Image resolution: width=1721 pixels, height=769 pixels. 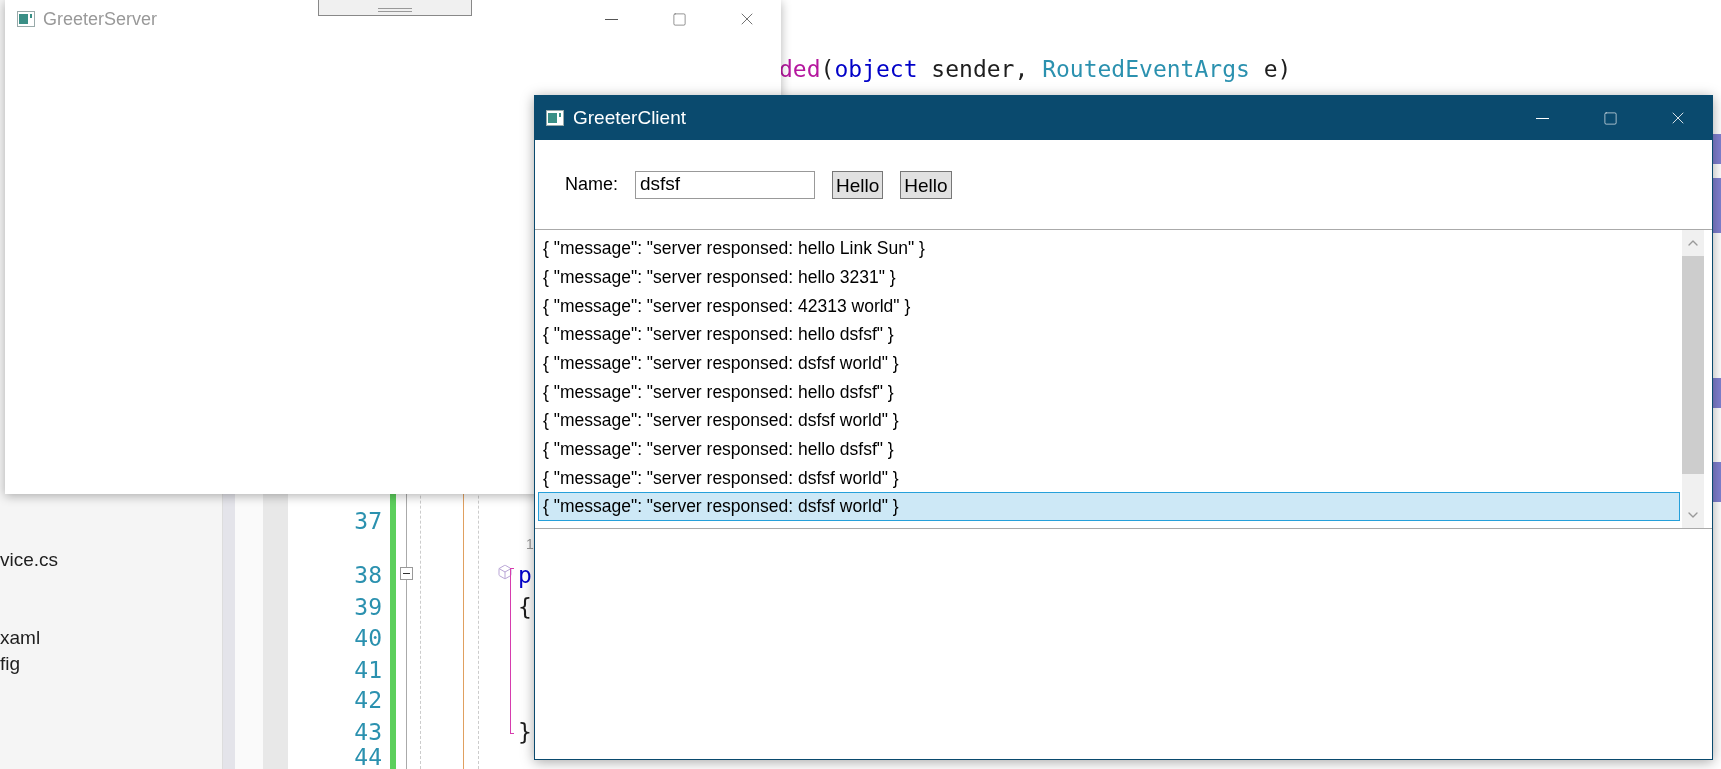 I want to click on line-number: 40, so click(x=367, y=638).